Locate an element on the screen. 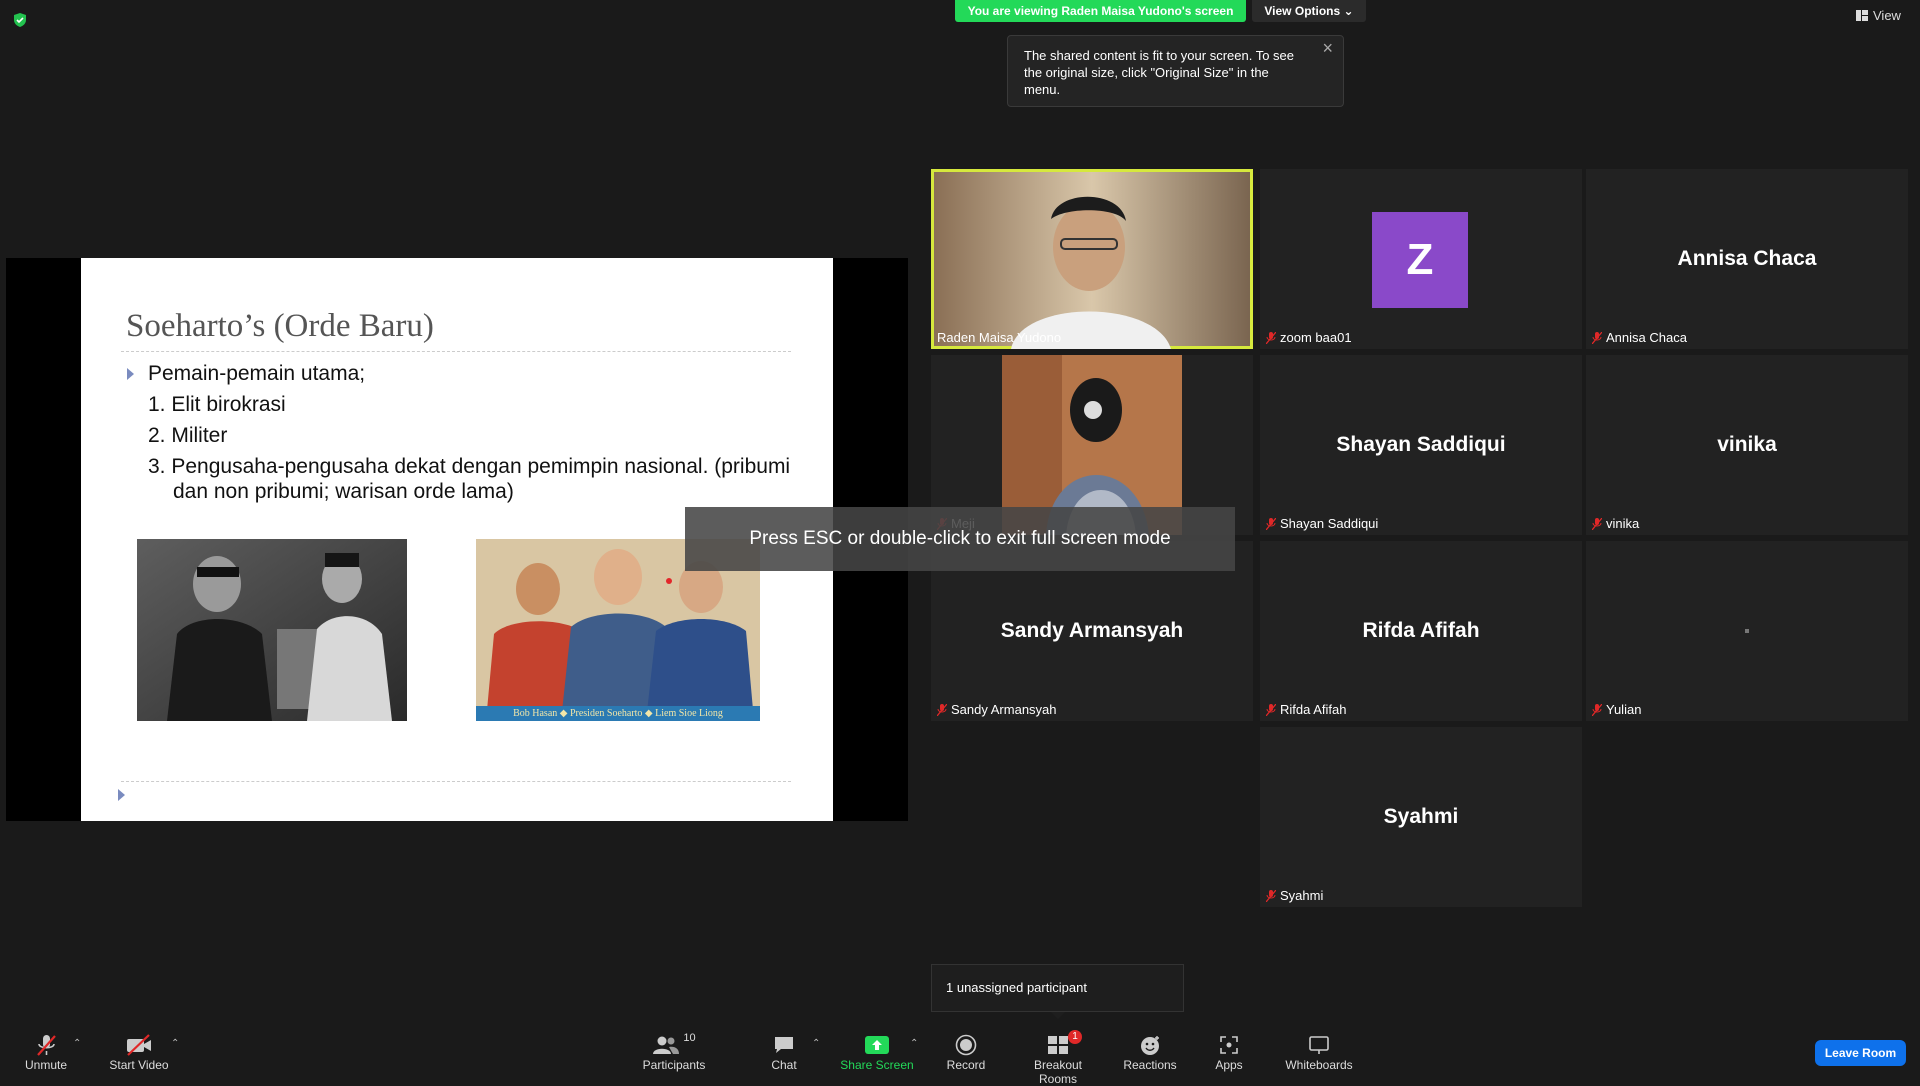  participants-label: Participants is located at coordinates (674, 1065).